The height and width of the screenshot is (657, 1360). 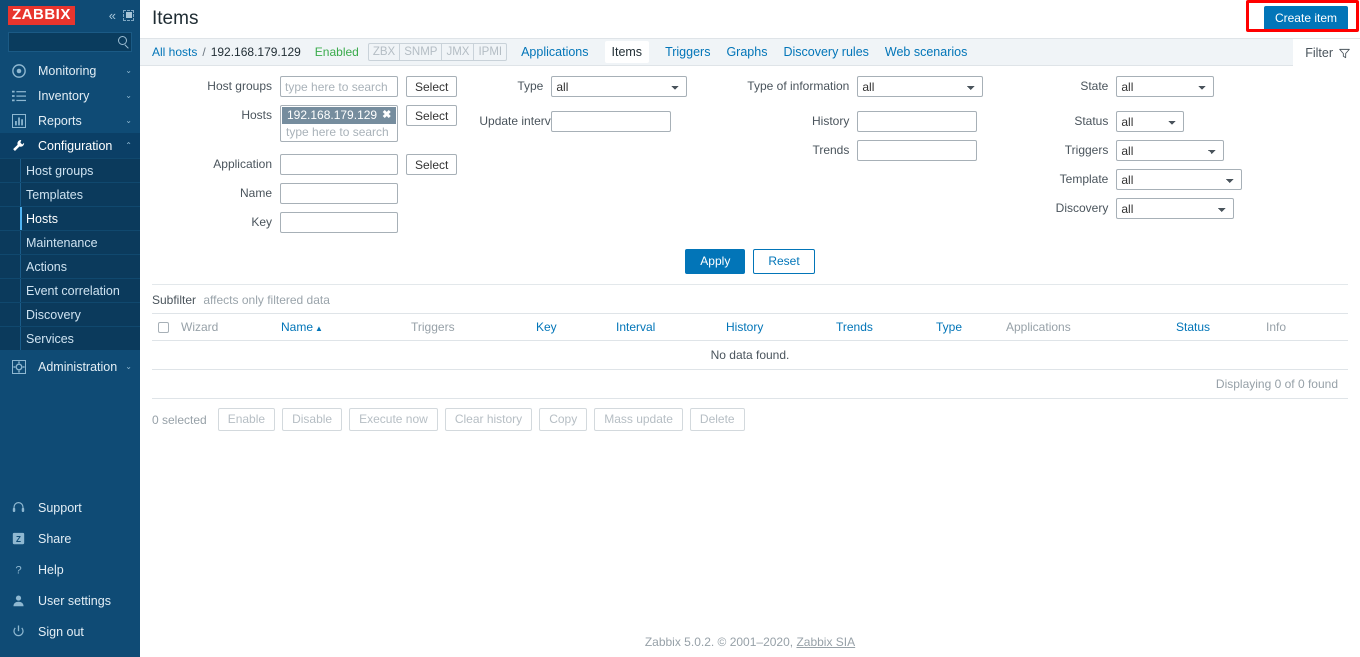 What do you see at coordinates (1170, 150) in the screenshot?
I see `triggers-select: all` at bounding box center [1170, 150].